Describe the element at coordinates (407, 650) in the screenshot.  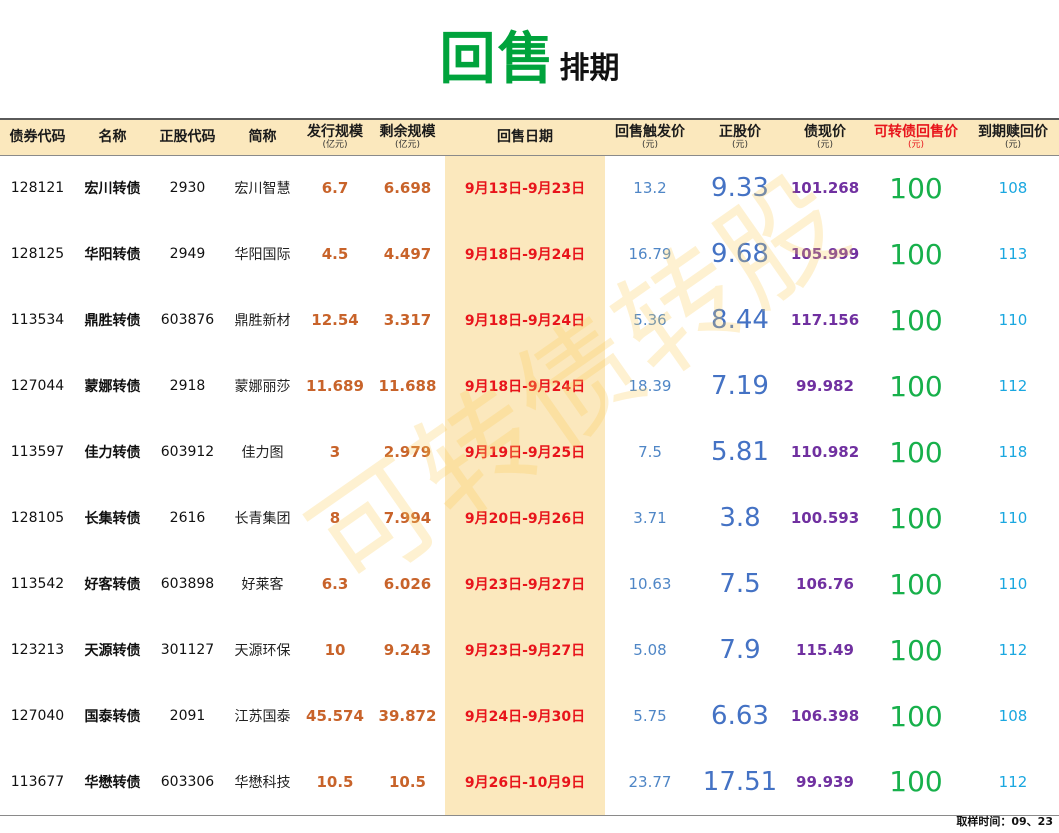
I see `remain-size-cell: 9.243` at that location.